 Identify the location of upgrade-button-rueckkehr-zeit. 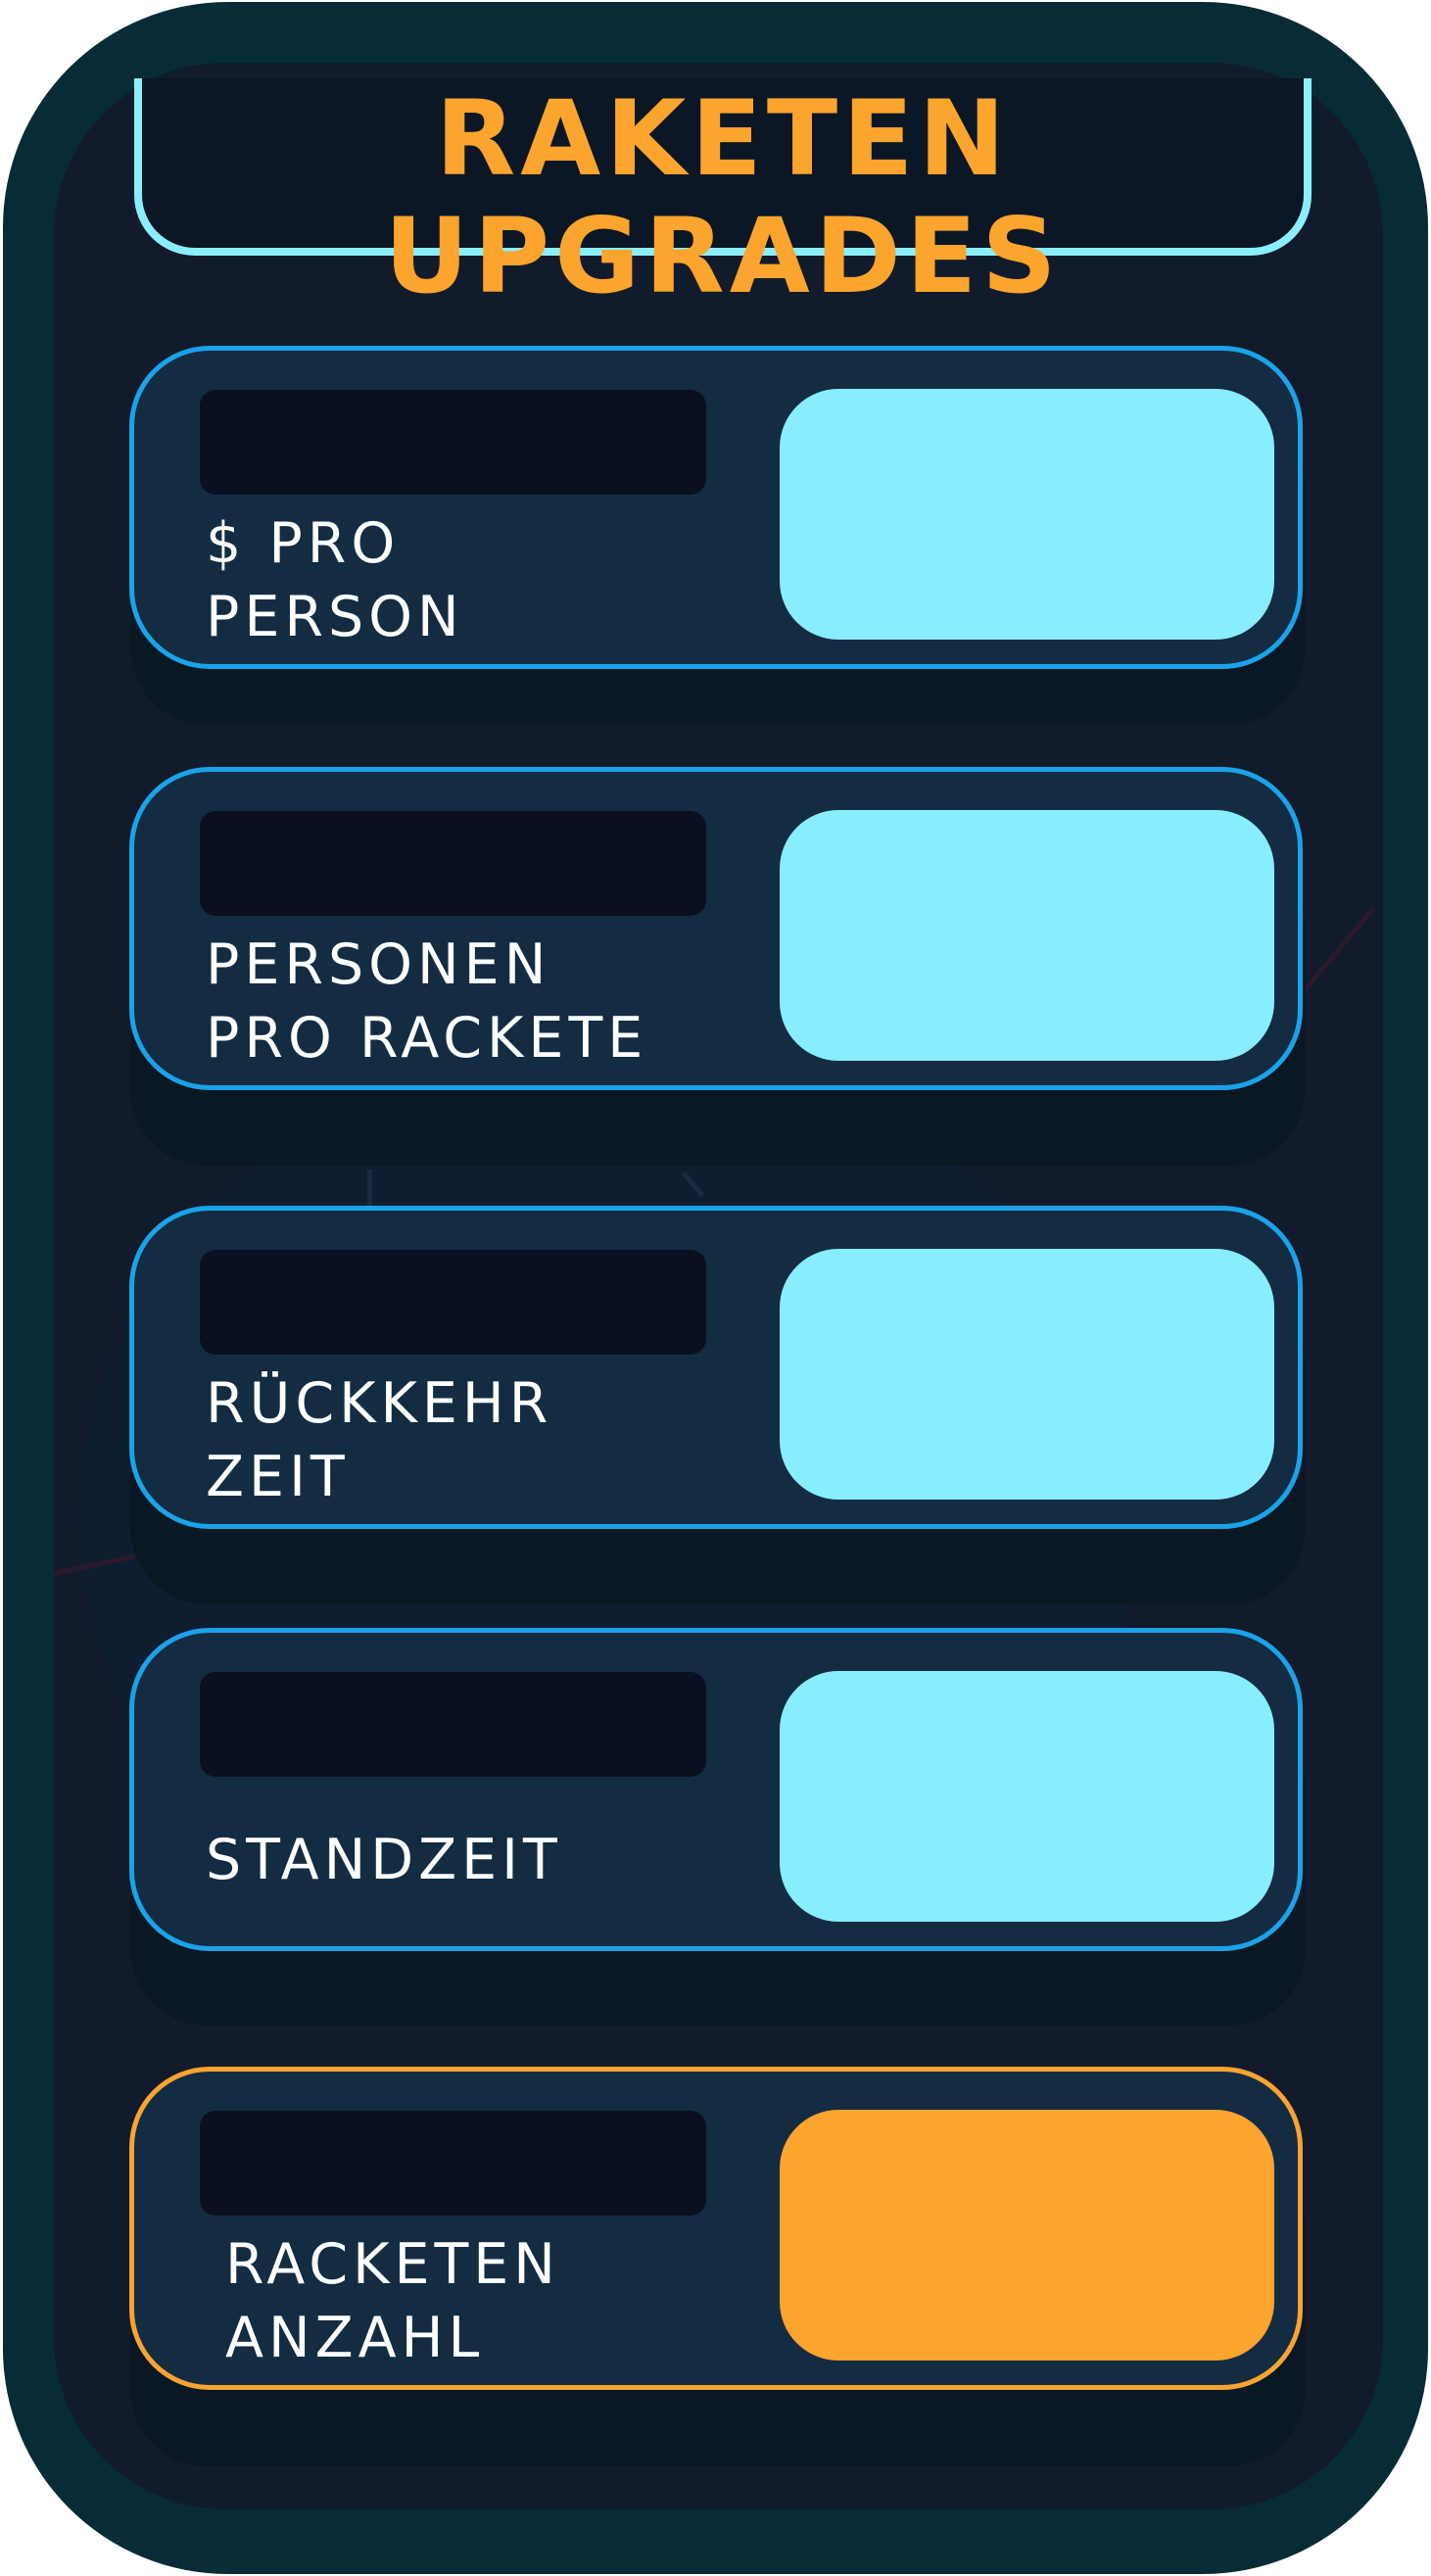
(1027, 1374).